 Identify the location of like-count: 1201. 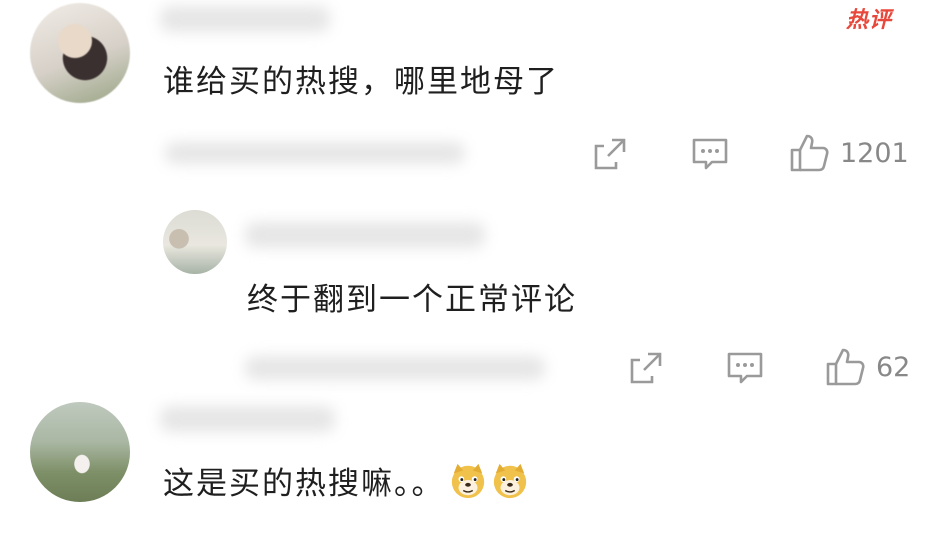
(874, 153).